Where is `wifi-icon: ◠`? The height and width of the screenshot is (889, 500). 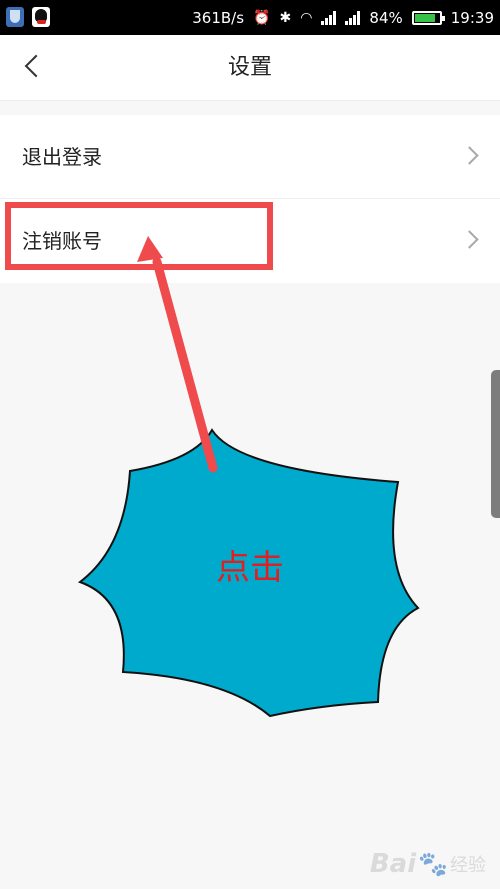 wifi-icon: ◠ is located at coordinates (306, 17).